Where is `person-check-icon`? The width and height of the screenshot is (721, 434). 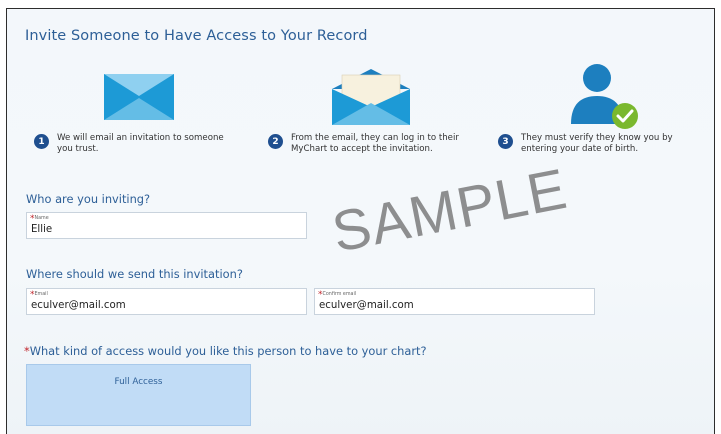
person-check-icon is located at coordinates (604, 96).